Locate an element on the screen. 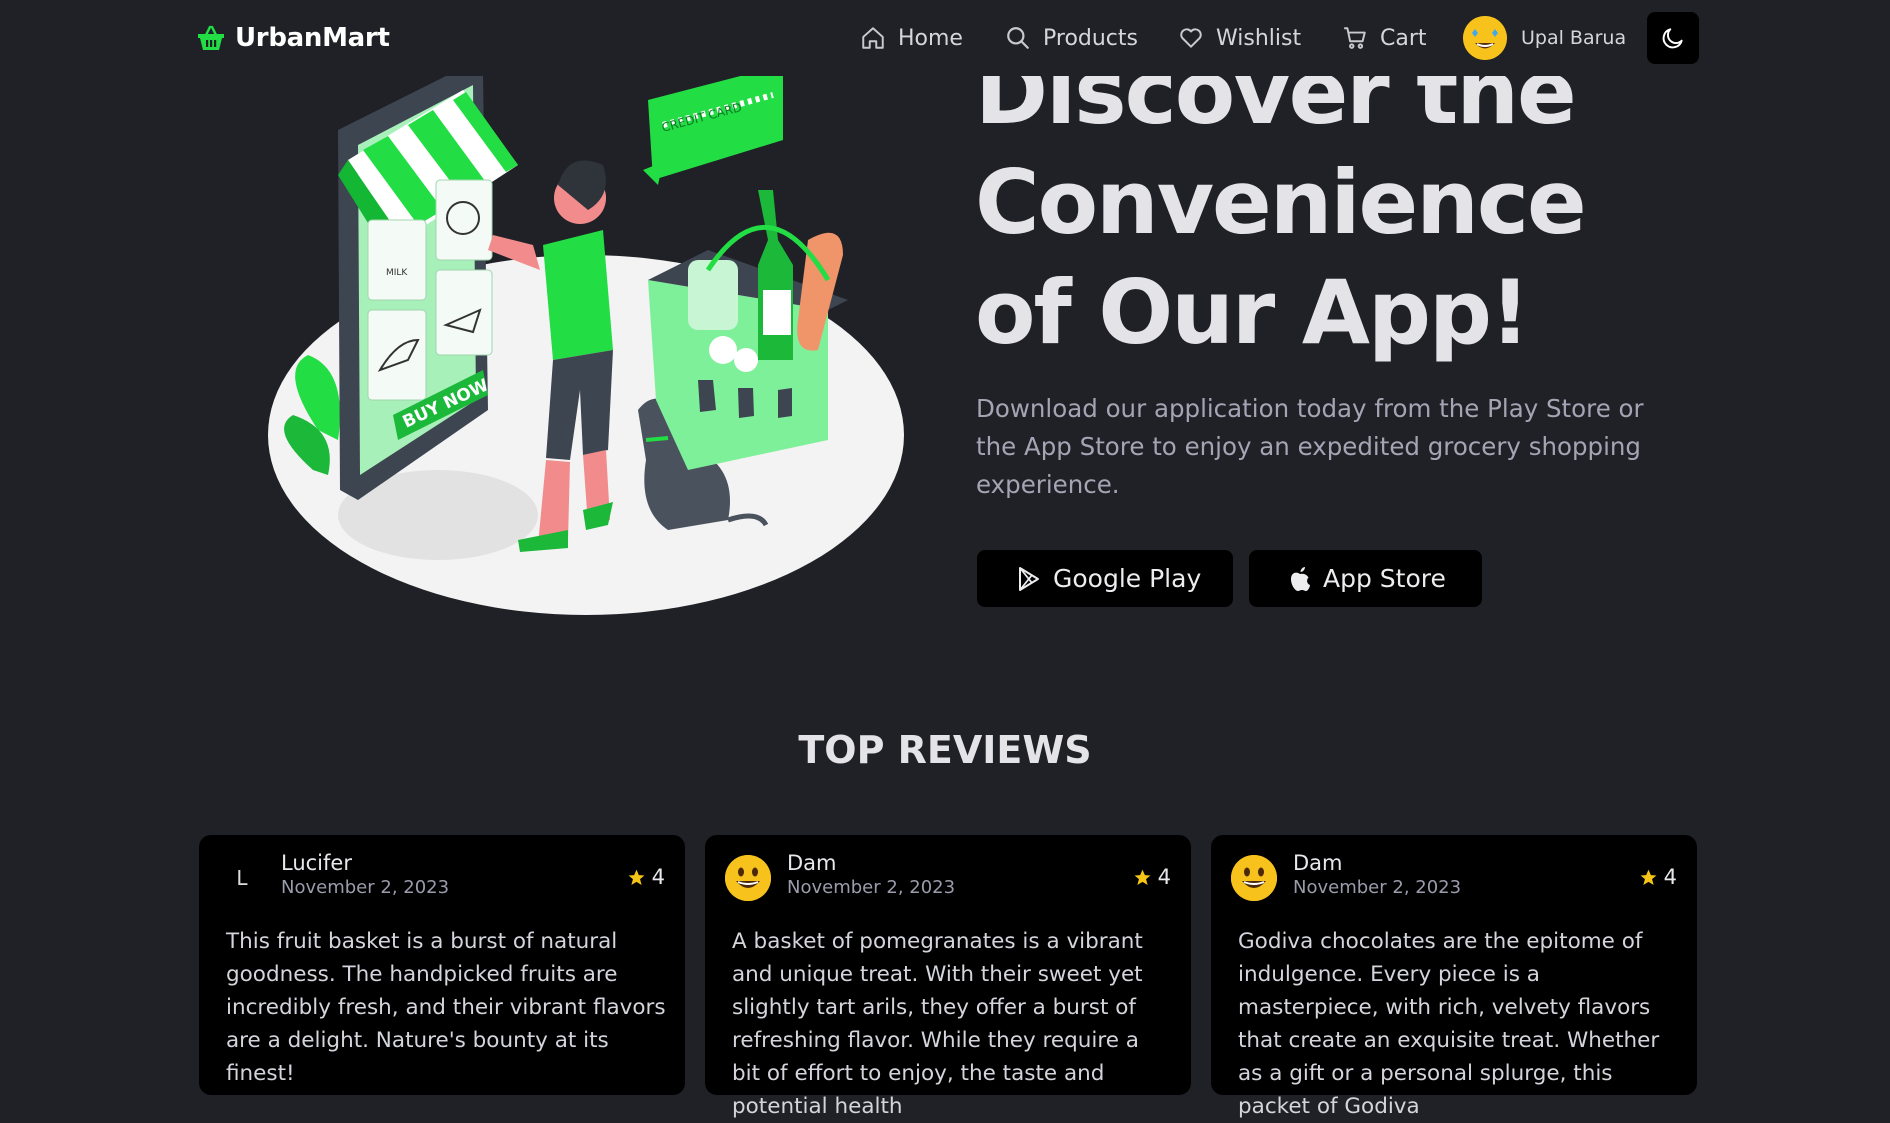  nav-wishlist-label: Wishlist is located at coordinates (1259, 38).